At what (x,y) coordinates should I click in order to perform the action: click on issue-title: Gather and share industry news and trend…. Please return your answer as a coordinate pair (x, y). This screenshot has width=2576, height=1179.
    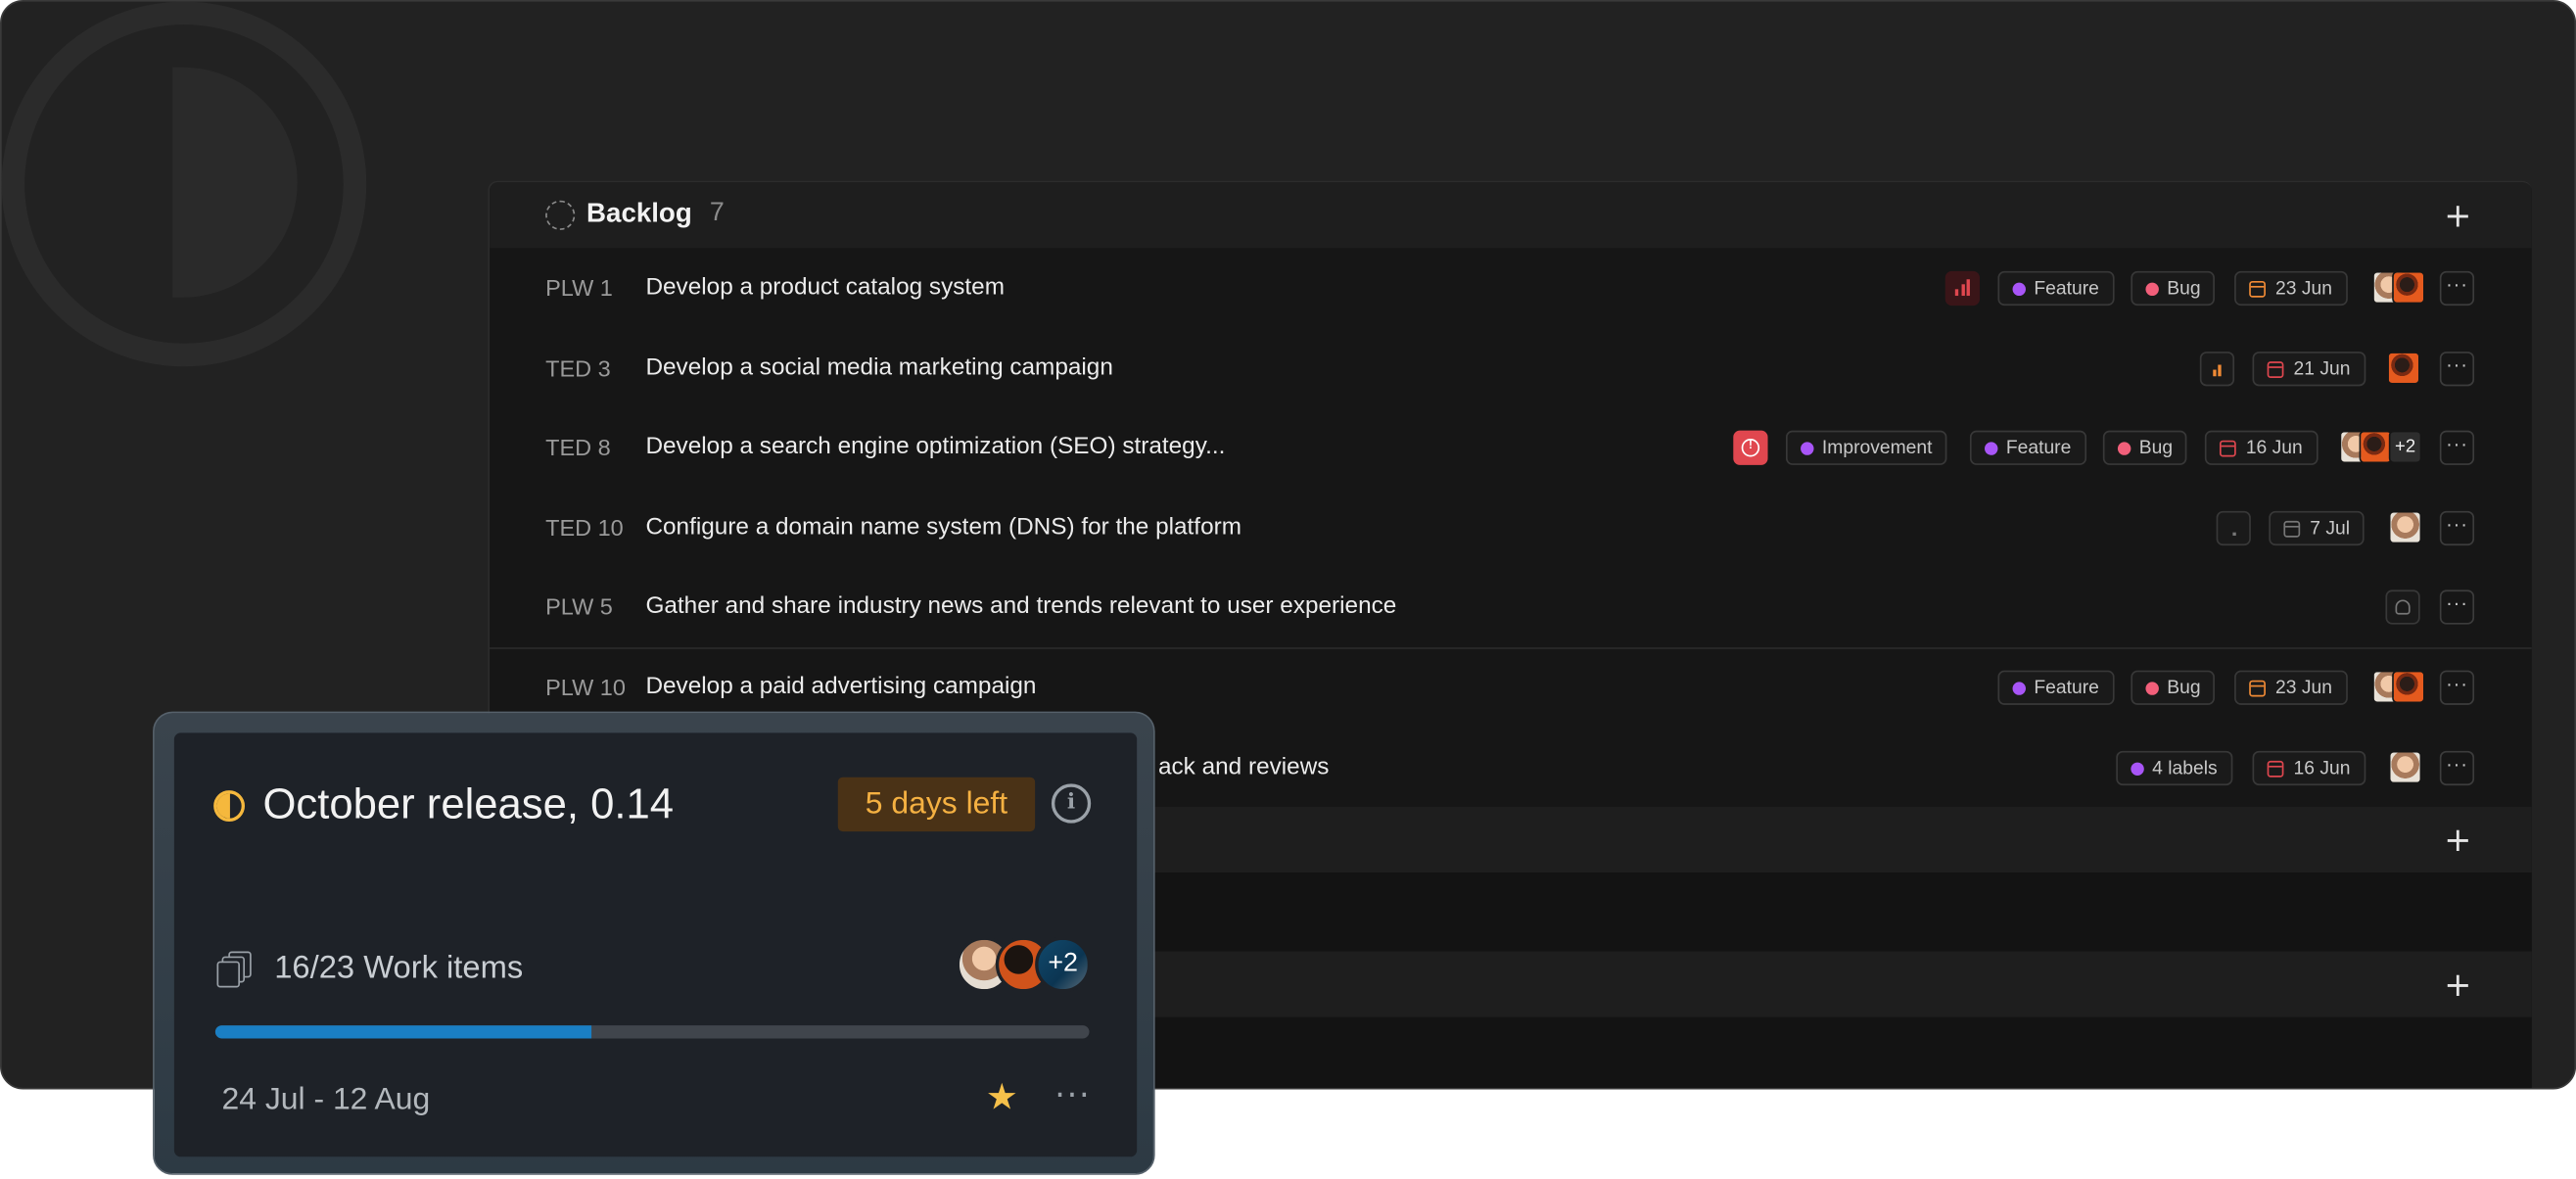
    Looking at the image, I should click on (1021, 606).